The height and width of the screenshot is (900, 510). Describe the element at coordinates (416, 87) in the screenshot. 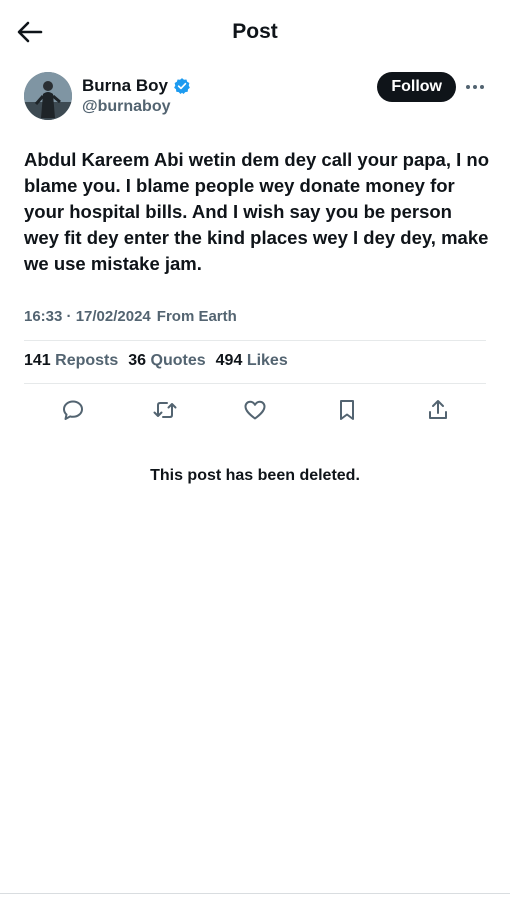

I see `follow-button: Follow` at that location.